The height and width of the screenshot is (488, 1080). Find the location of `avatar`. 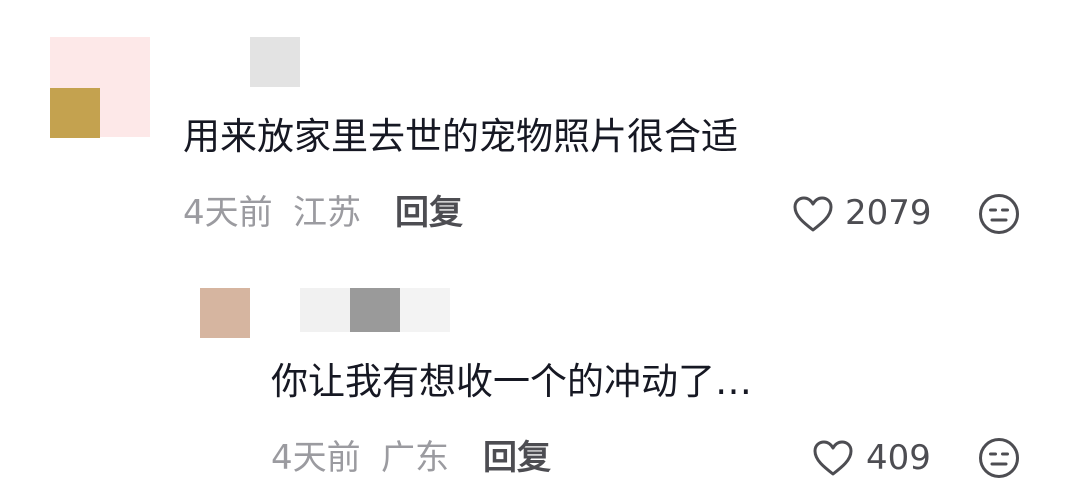

avatar is located at coordinates (225, 313).